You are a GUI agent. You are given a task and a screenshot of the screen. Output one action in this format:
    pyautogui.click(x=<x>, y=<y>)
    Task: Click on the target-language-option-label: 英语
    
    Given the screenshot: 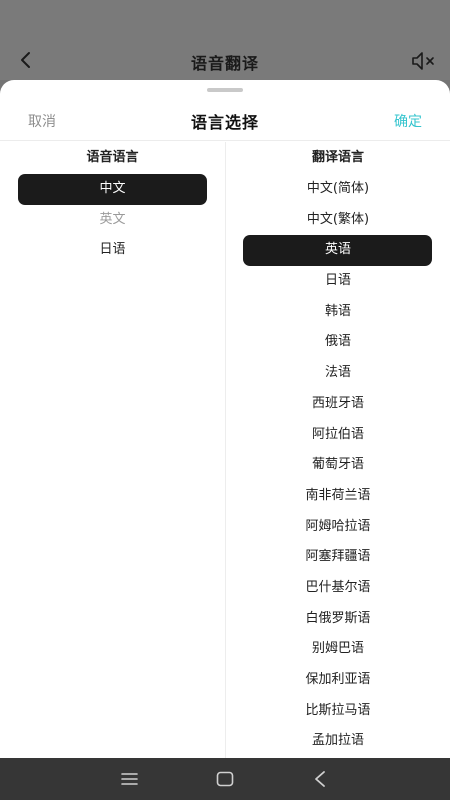 What is the action you would take?
    pyautogui.click(x=337, y=250)
    